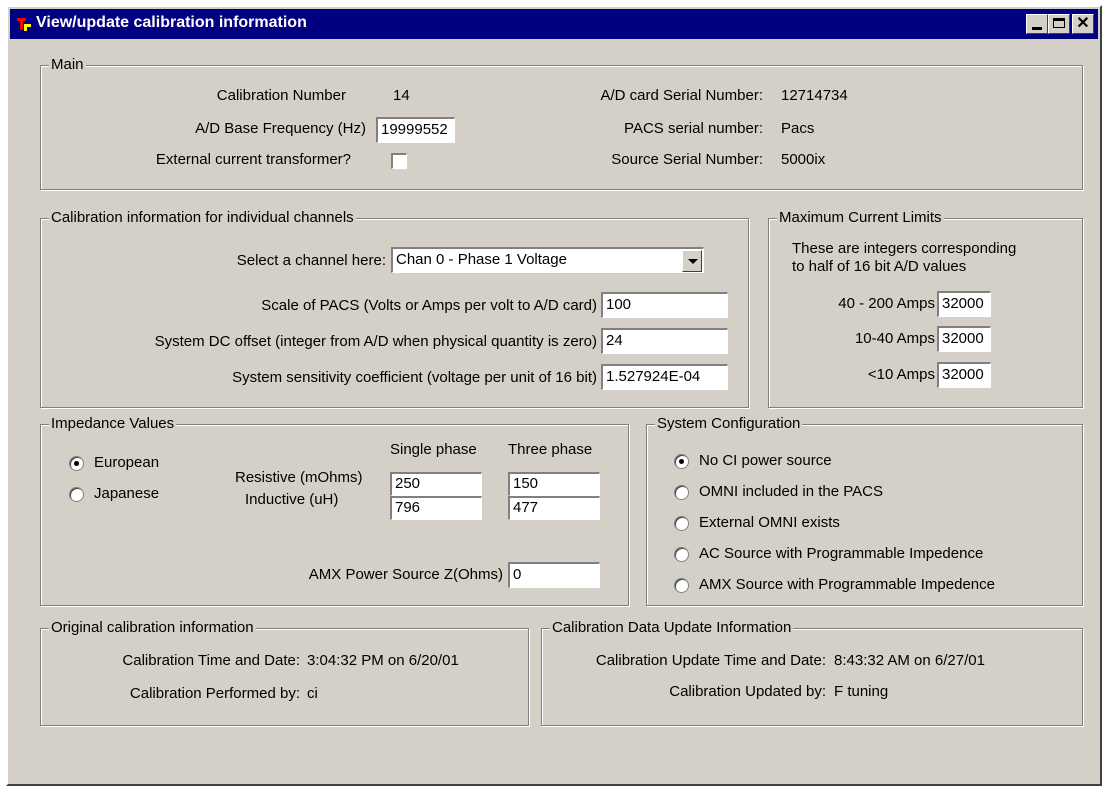 The height and width of the screenshot is (791, 1112). What do you see at coordinates (803, 159) in the screenshot?
I see `source-serial-value: 5000ix` at bounding box center [803, 159].